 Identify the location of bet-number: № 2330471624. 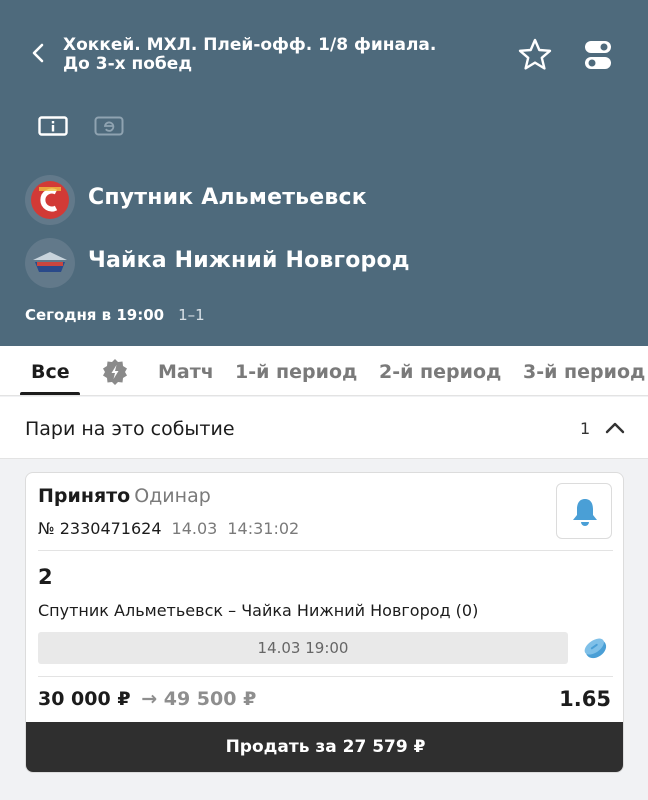
(100, 528).